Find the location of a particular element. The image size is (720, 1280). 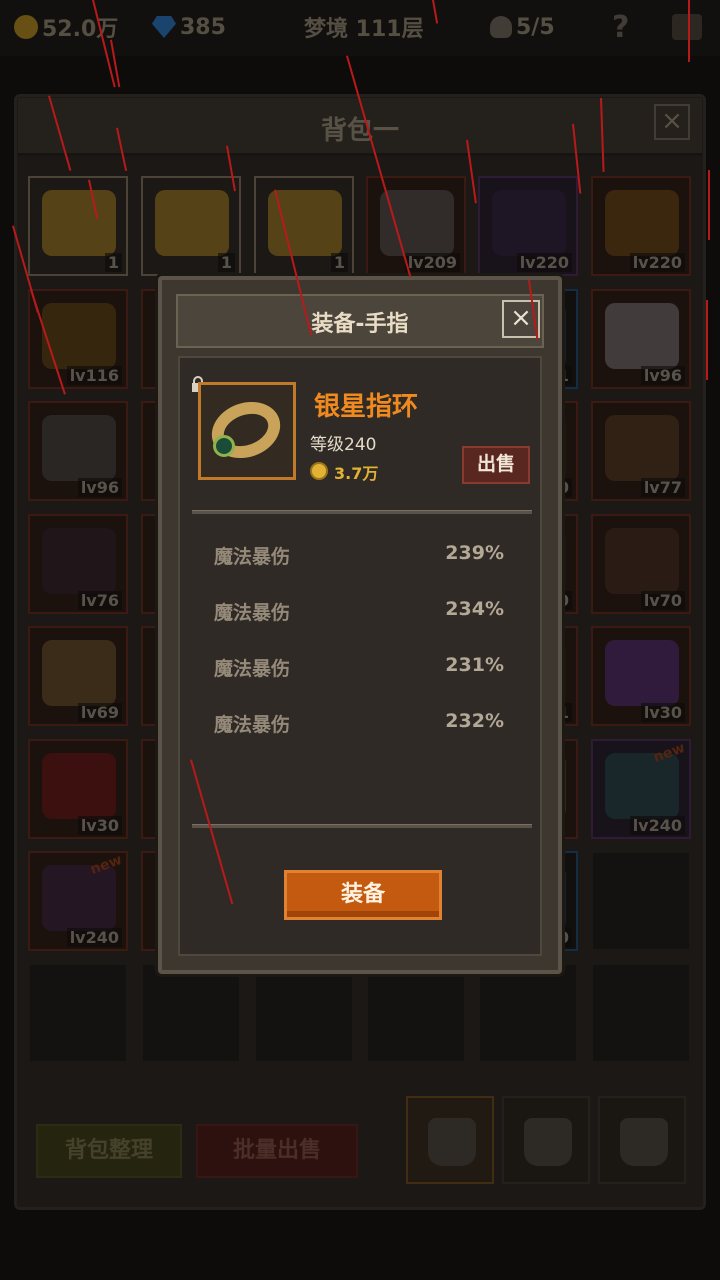

sell-button: 出售 is located at coordinates (496, 465).